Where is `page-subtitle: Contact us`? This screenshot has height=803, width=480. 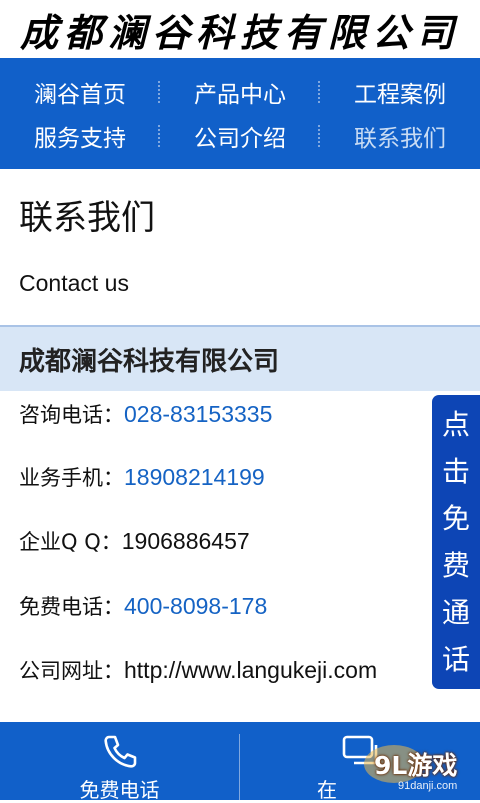
page-subtitle: Contact us is located at coordinates (74, 283).